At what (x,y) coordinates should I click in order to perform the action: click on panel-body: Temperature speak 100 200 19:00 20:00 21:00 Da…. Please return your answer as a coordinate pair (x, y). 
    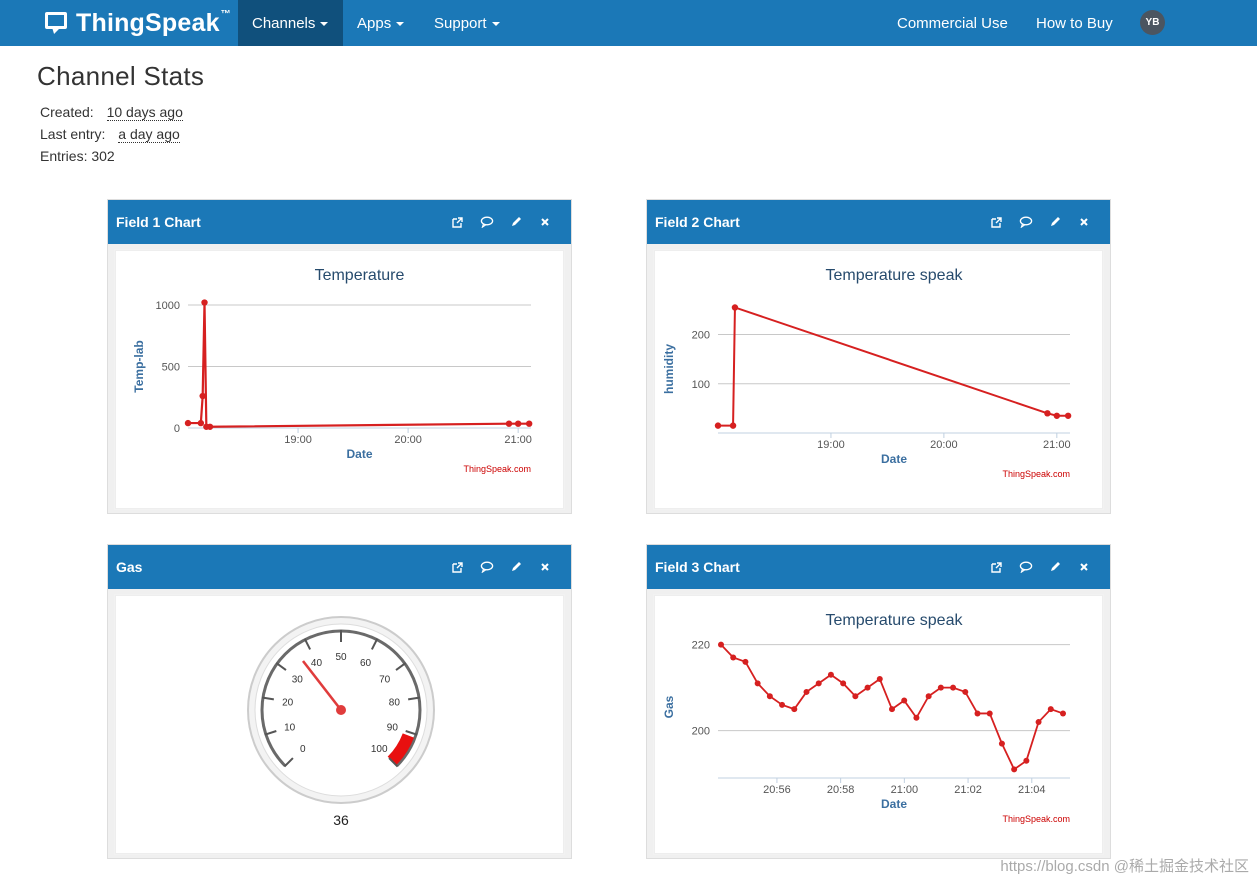
    Looking at the image, I should click on (878, 379).